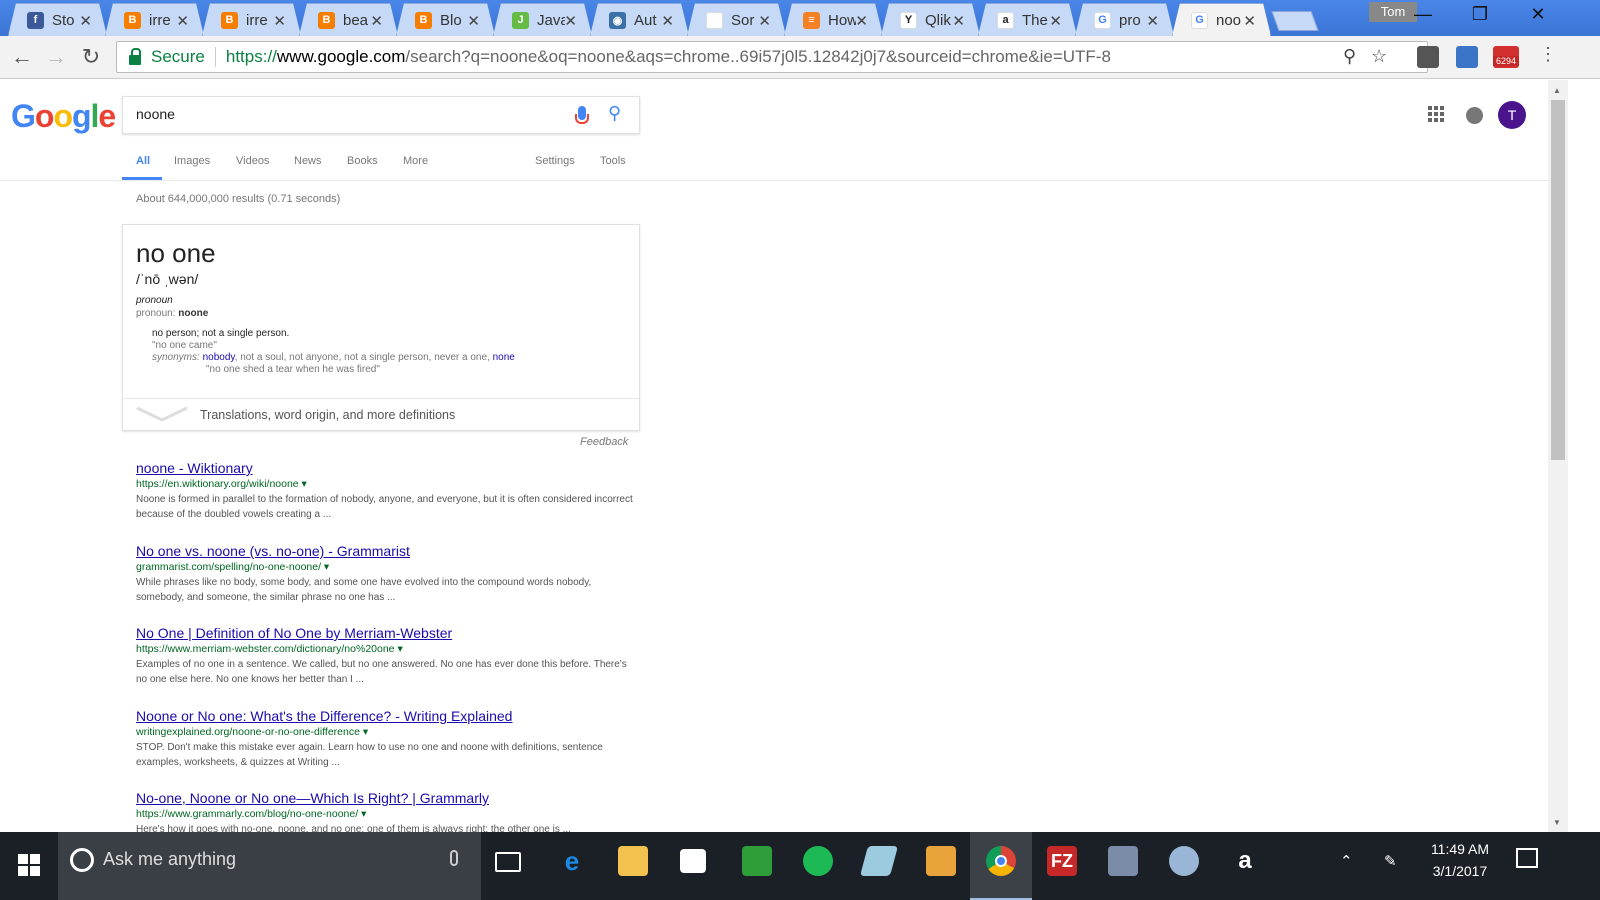  I want to click on restore-icon: ❐, so click(1480, 14).